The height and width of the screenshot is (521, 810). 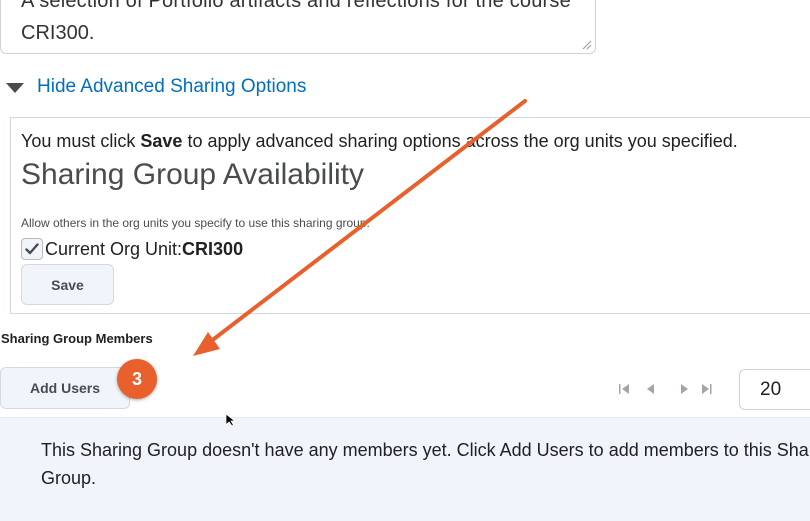 What do you see at coordinates (213, 248) in the screenshot?
I see `current-org-unit-value: CRI300` at bounding box center [213, 248].